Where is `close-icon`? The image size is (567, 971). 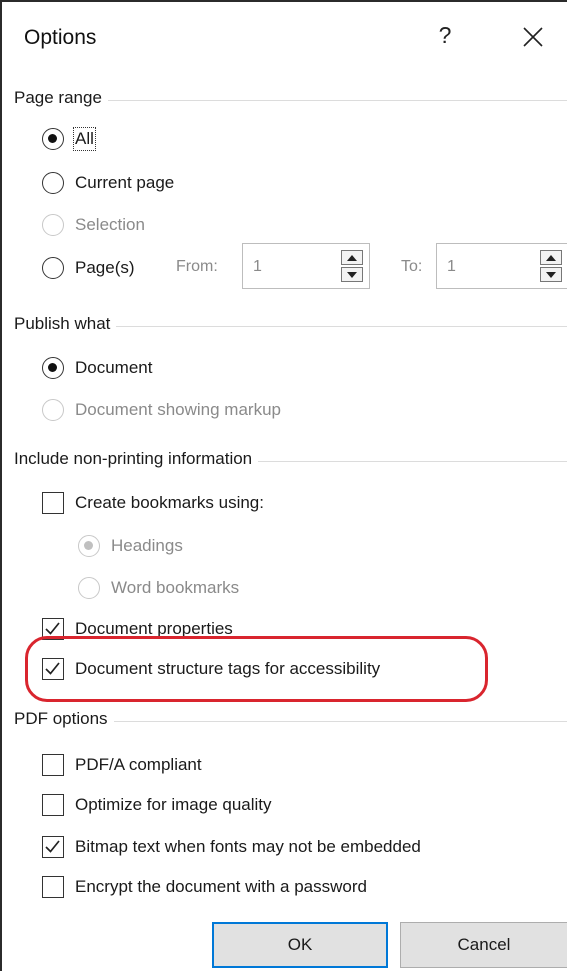
close-icon is located at coordinates (533, 37).